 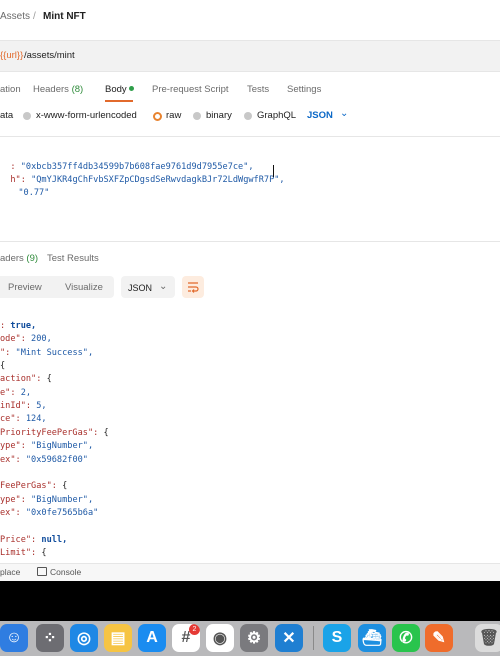 I want to click on response-tab-test-results: Test Results, so click(x=73, y=258).